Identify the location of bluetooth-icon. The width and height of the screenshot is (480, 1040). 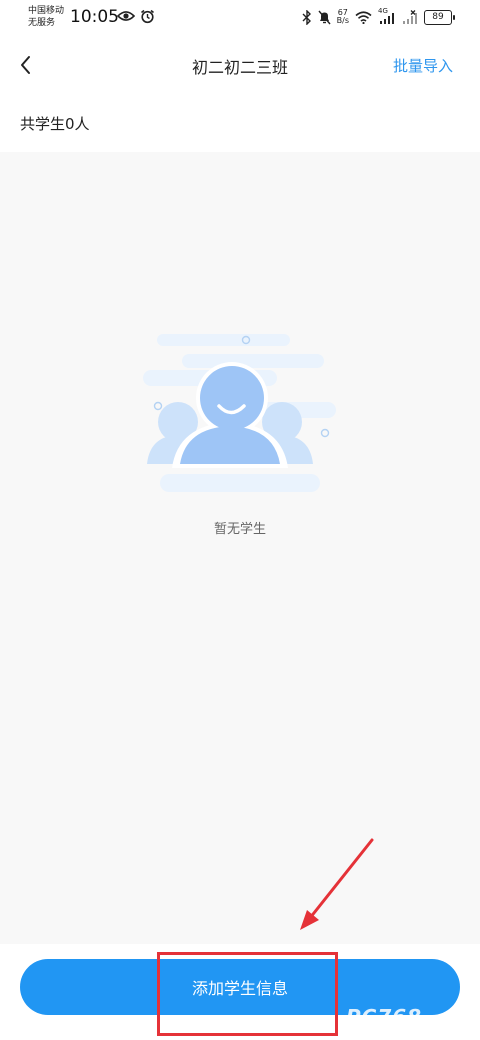
(306, 17).